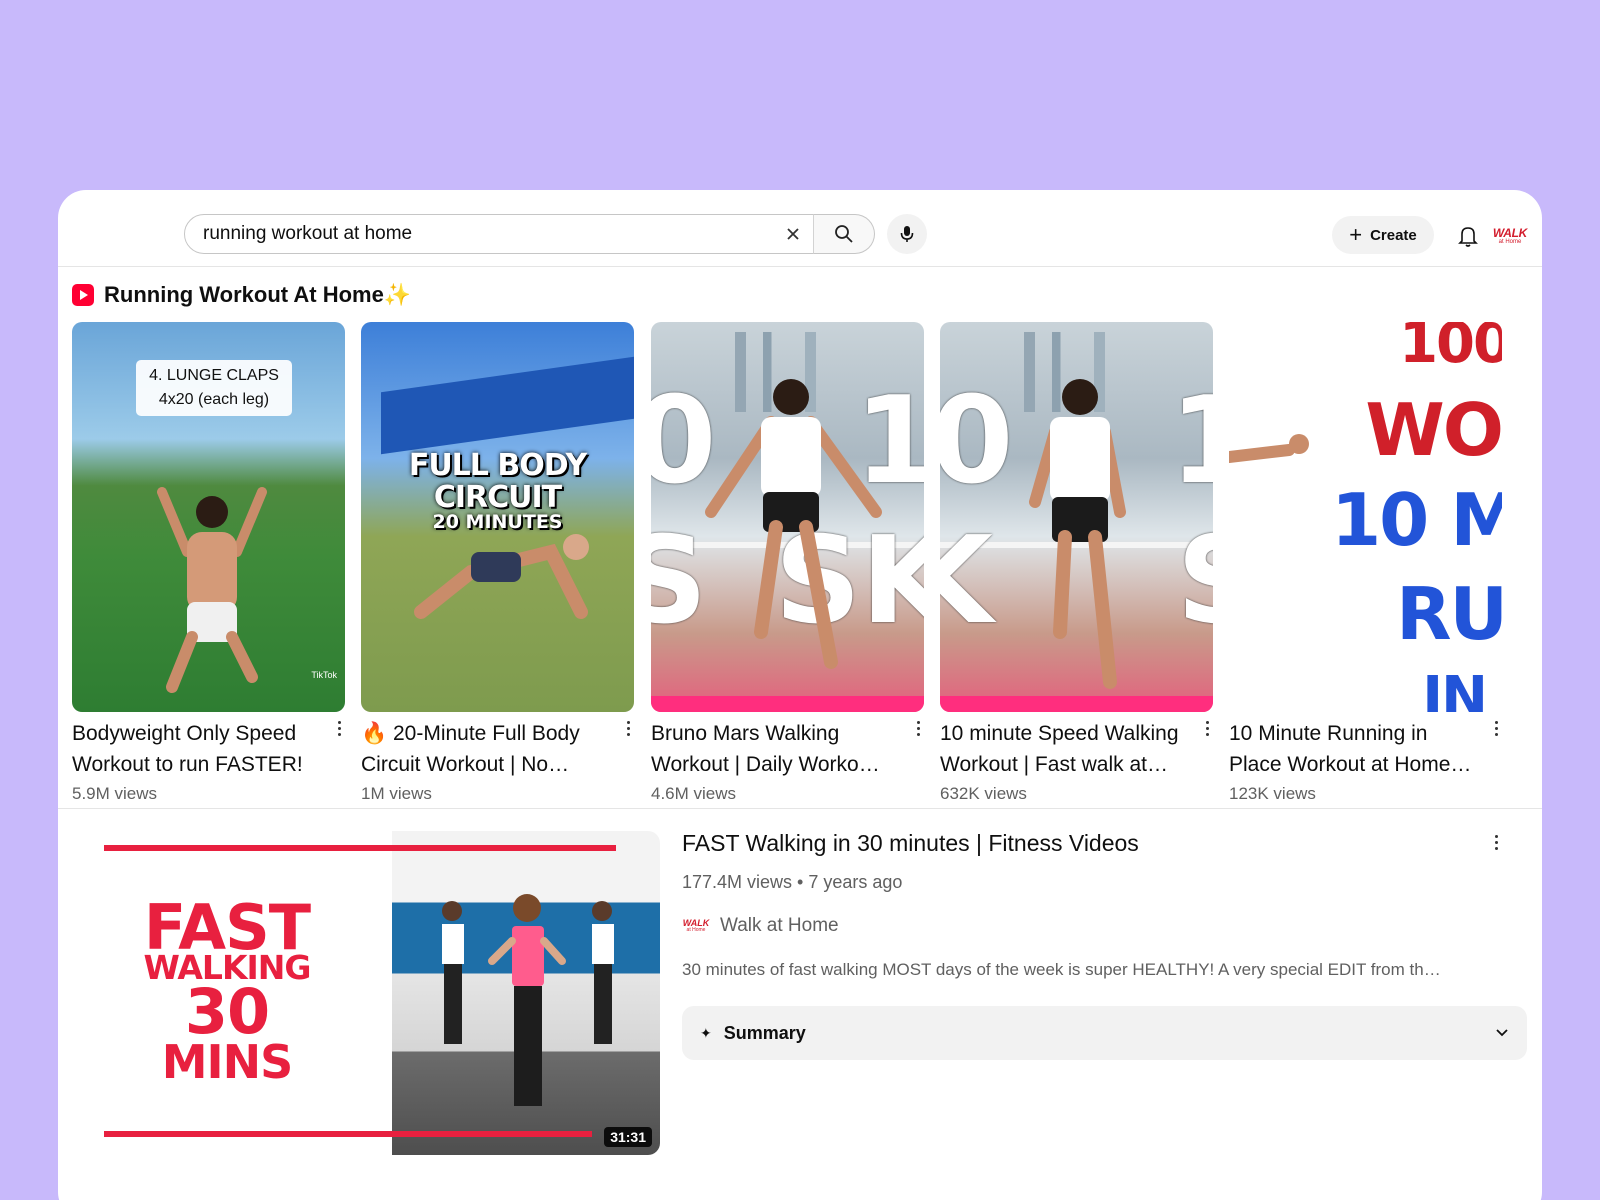 The height and width of the screenshot is (1200, 1600). I want to click on video-thumbnail: FAST WALKING 30 MINS 31:31, so click(366, 993).